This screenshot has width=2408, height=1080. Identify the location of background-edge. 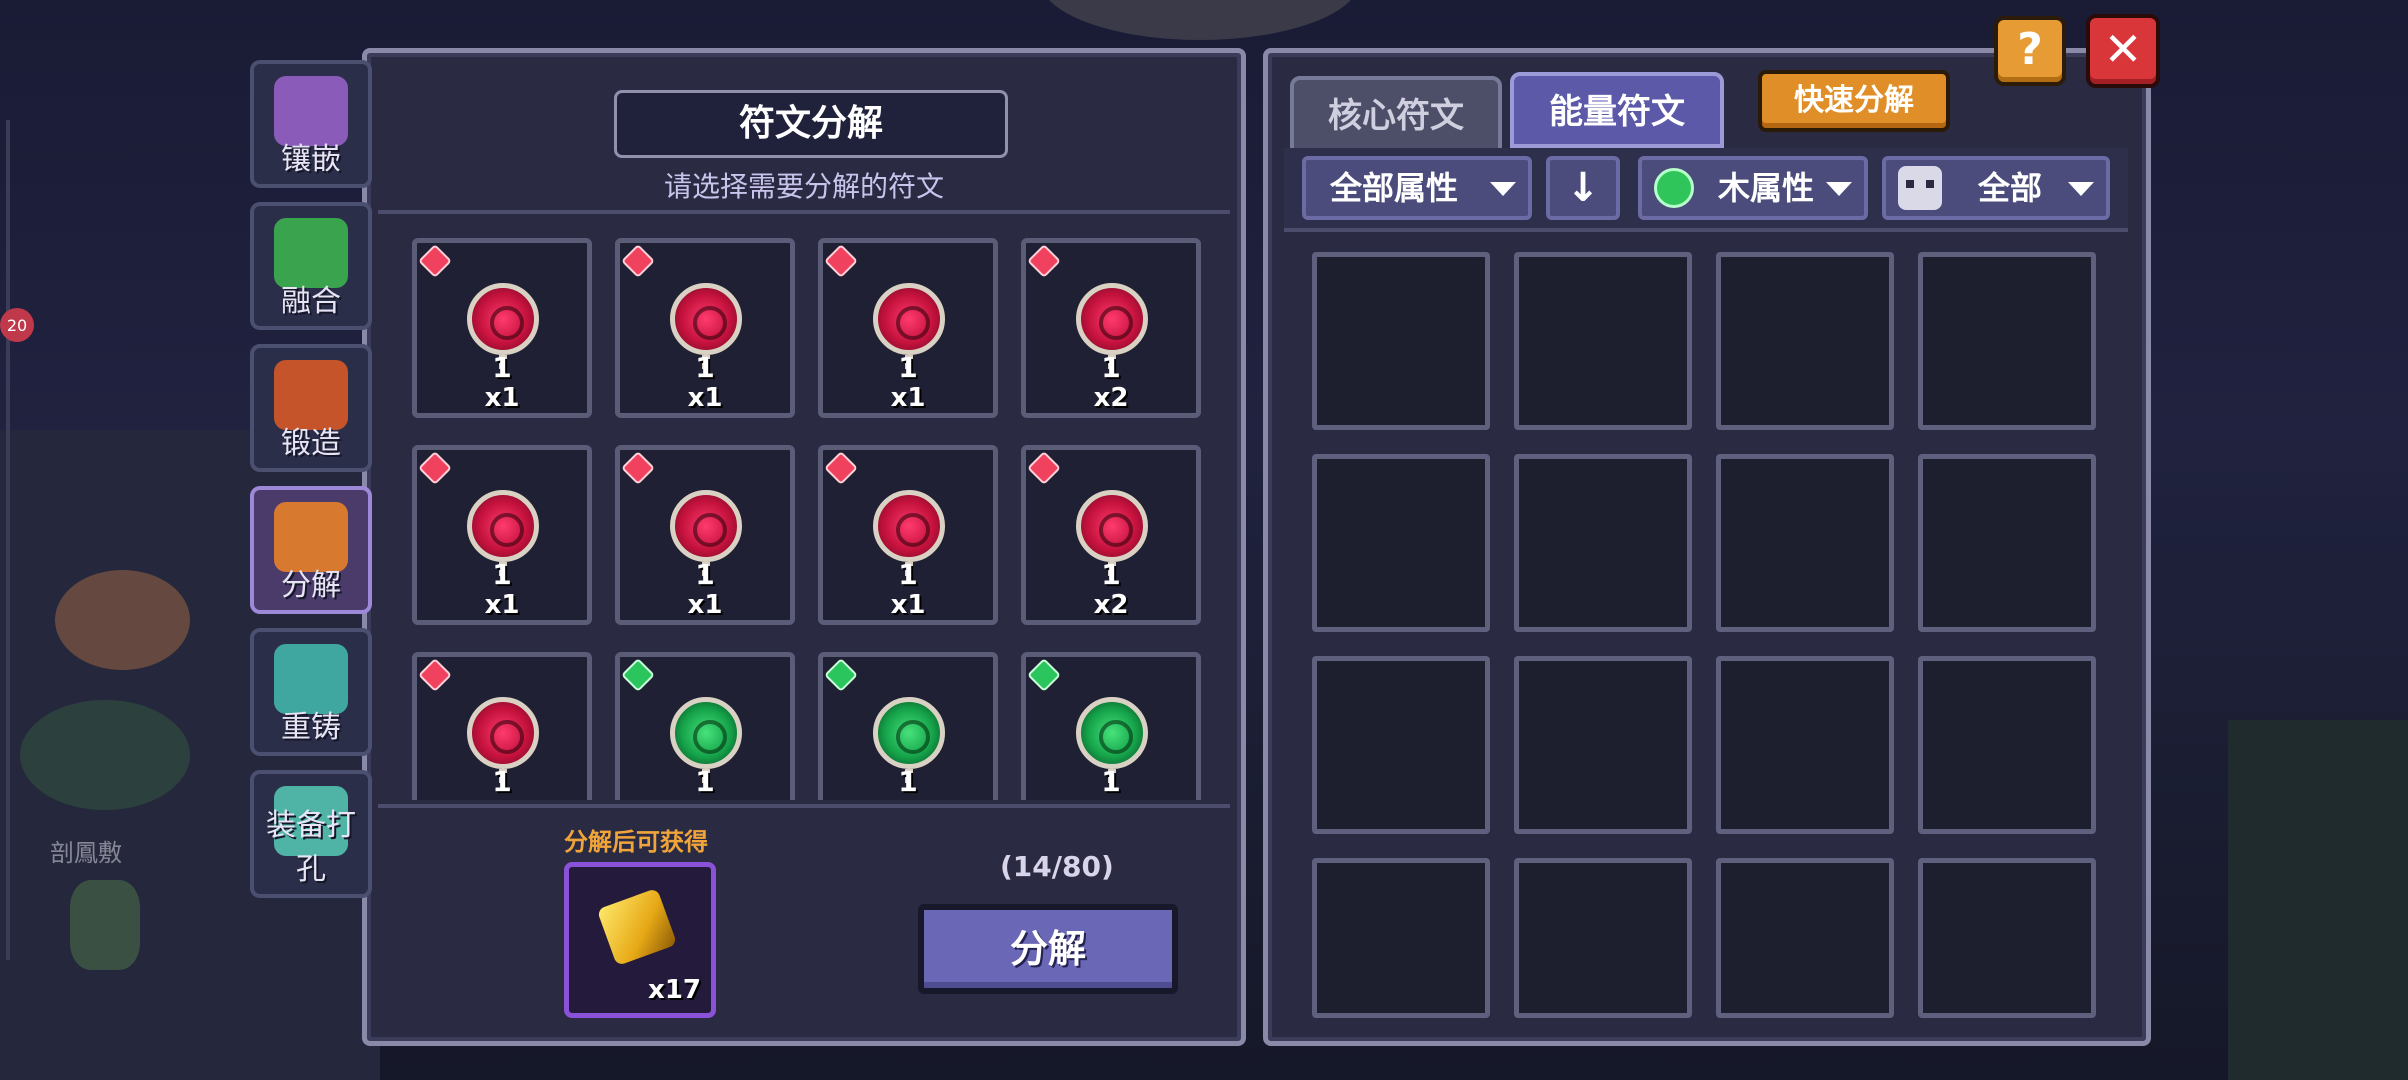
(8, 540).